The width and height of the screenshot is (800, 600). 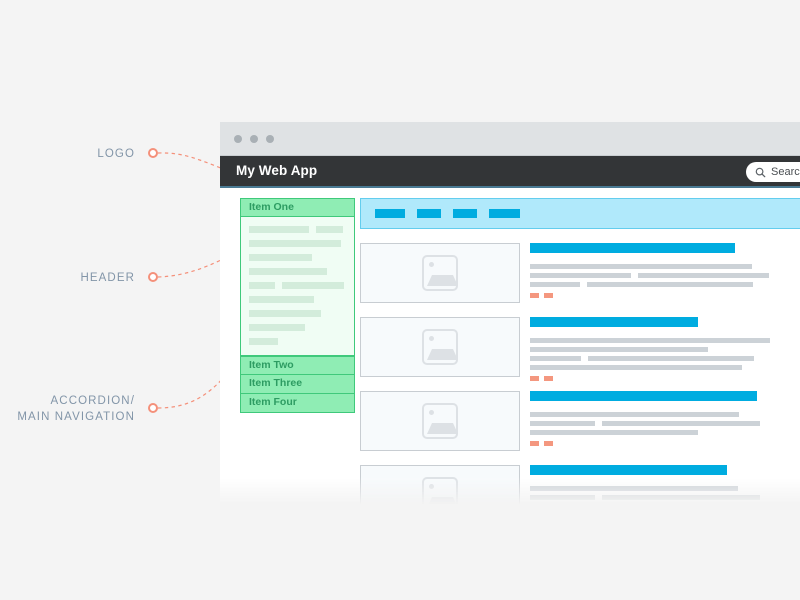 I want to click on window-controls, so click(x=254, y=139).